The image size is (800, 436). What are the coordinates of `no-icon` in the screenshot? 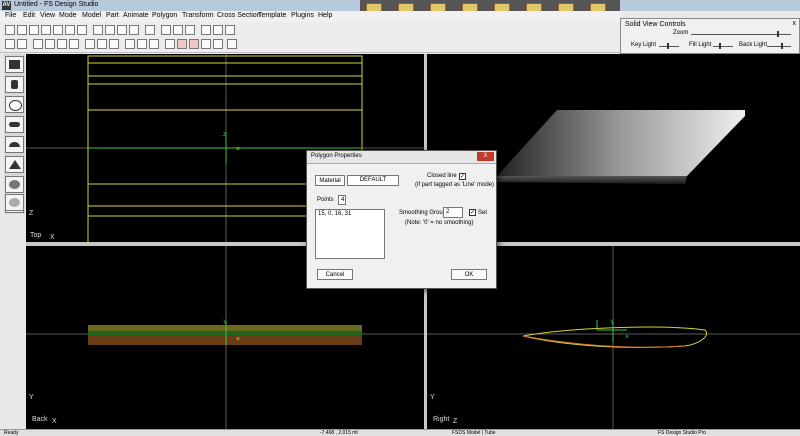 It's located at (182, 44).